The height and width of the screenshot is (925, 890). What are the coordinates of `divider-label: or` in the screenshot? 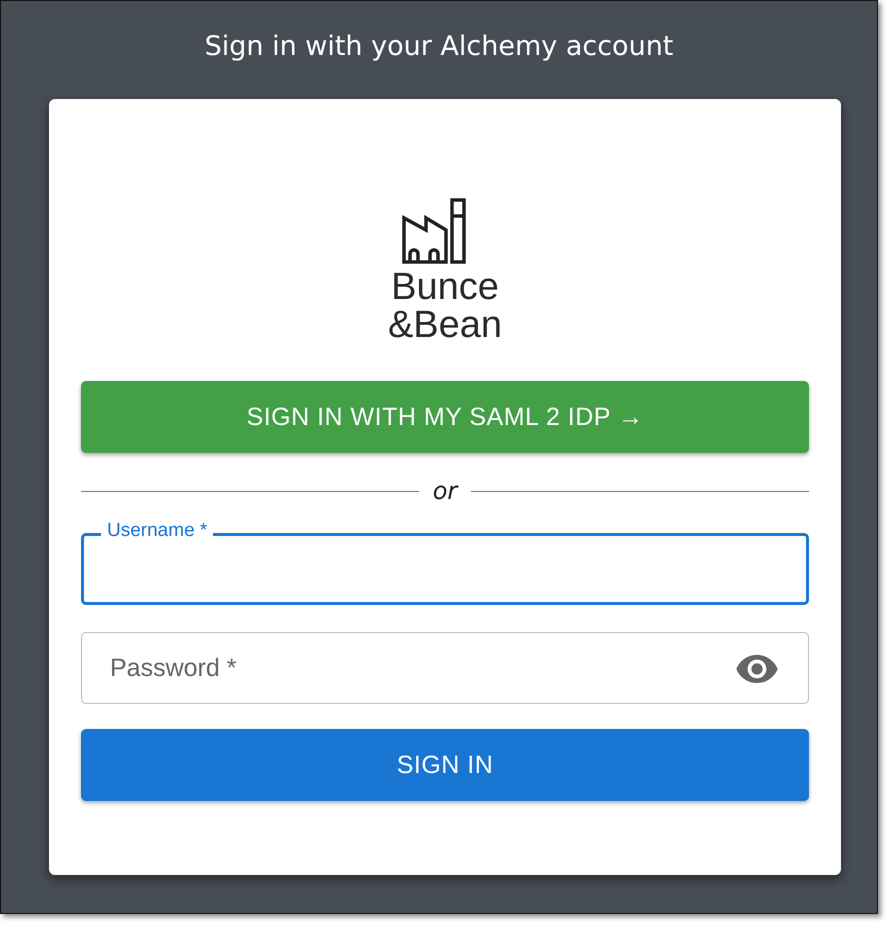 It's located at (445, 491).